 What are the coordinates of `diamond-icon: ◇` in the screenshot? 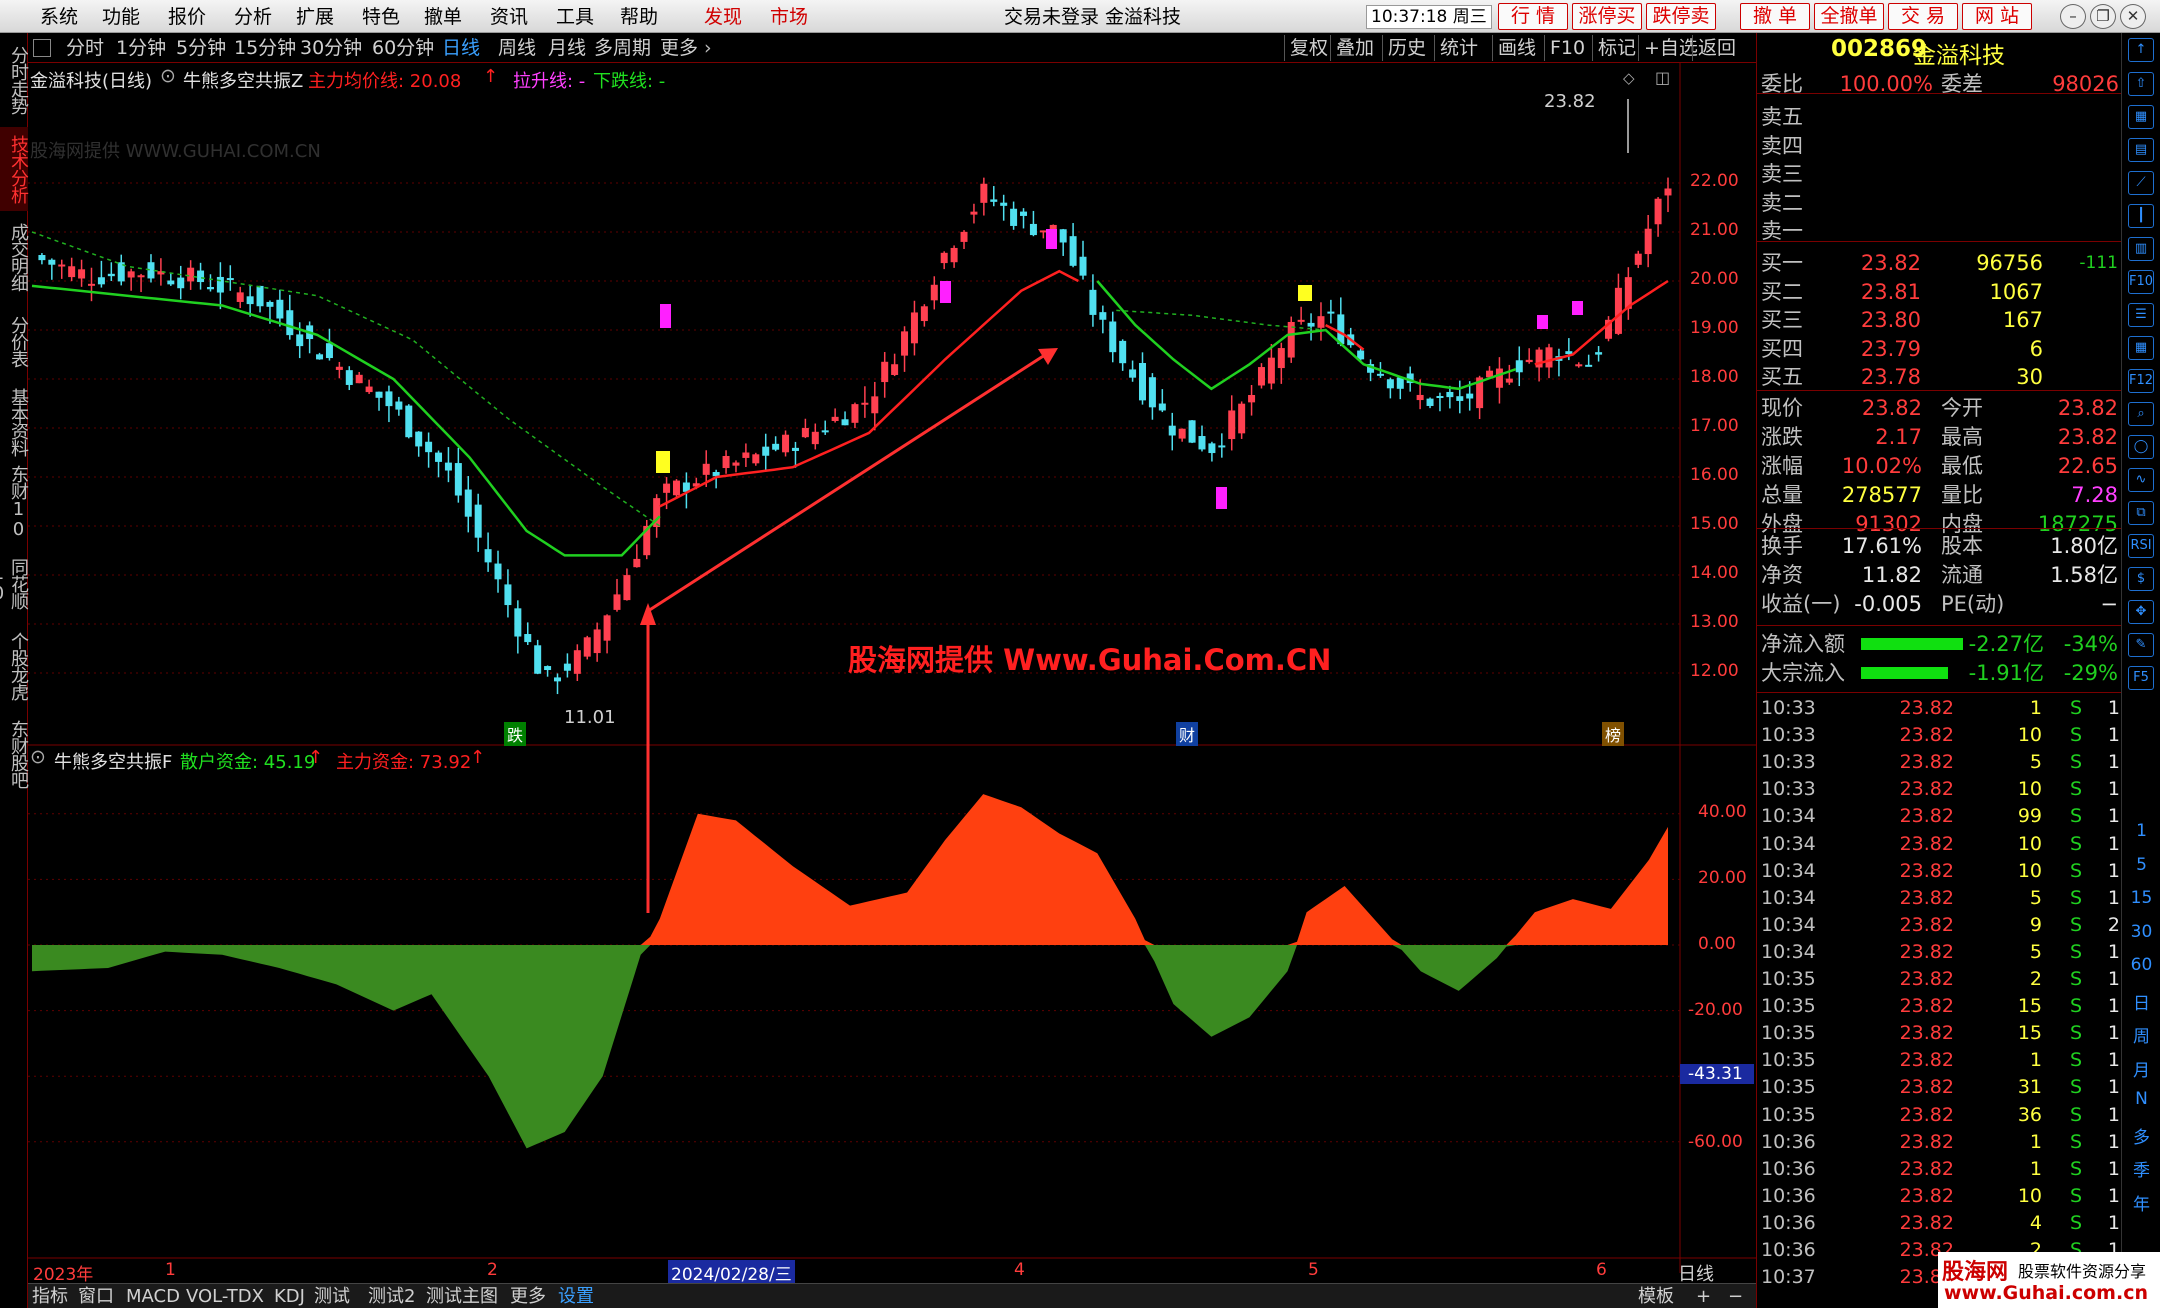 It's located at (1629, 78).